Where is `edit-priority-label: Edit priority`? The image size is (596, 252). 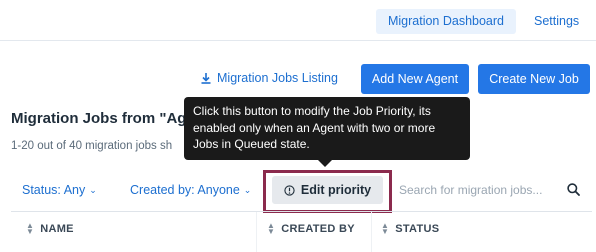 edit-priority-label: Edit priority is located at coordinates (336, 190).